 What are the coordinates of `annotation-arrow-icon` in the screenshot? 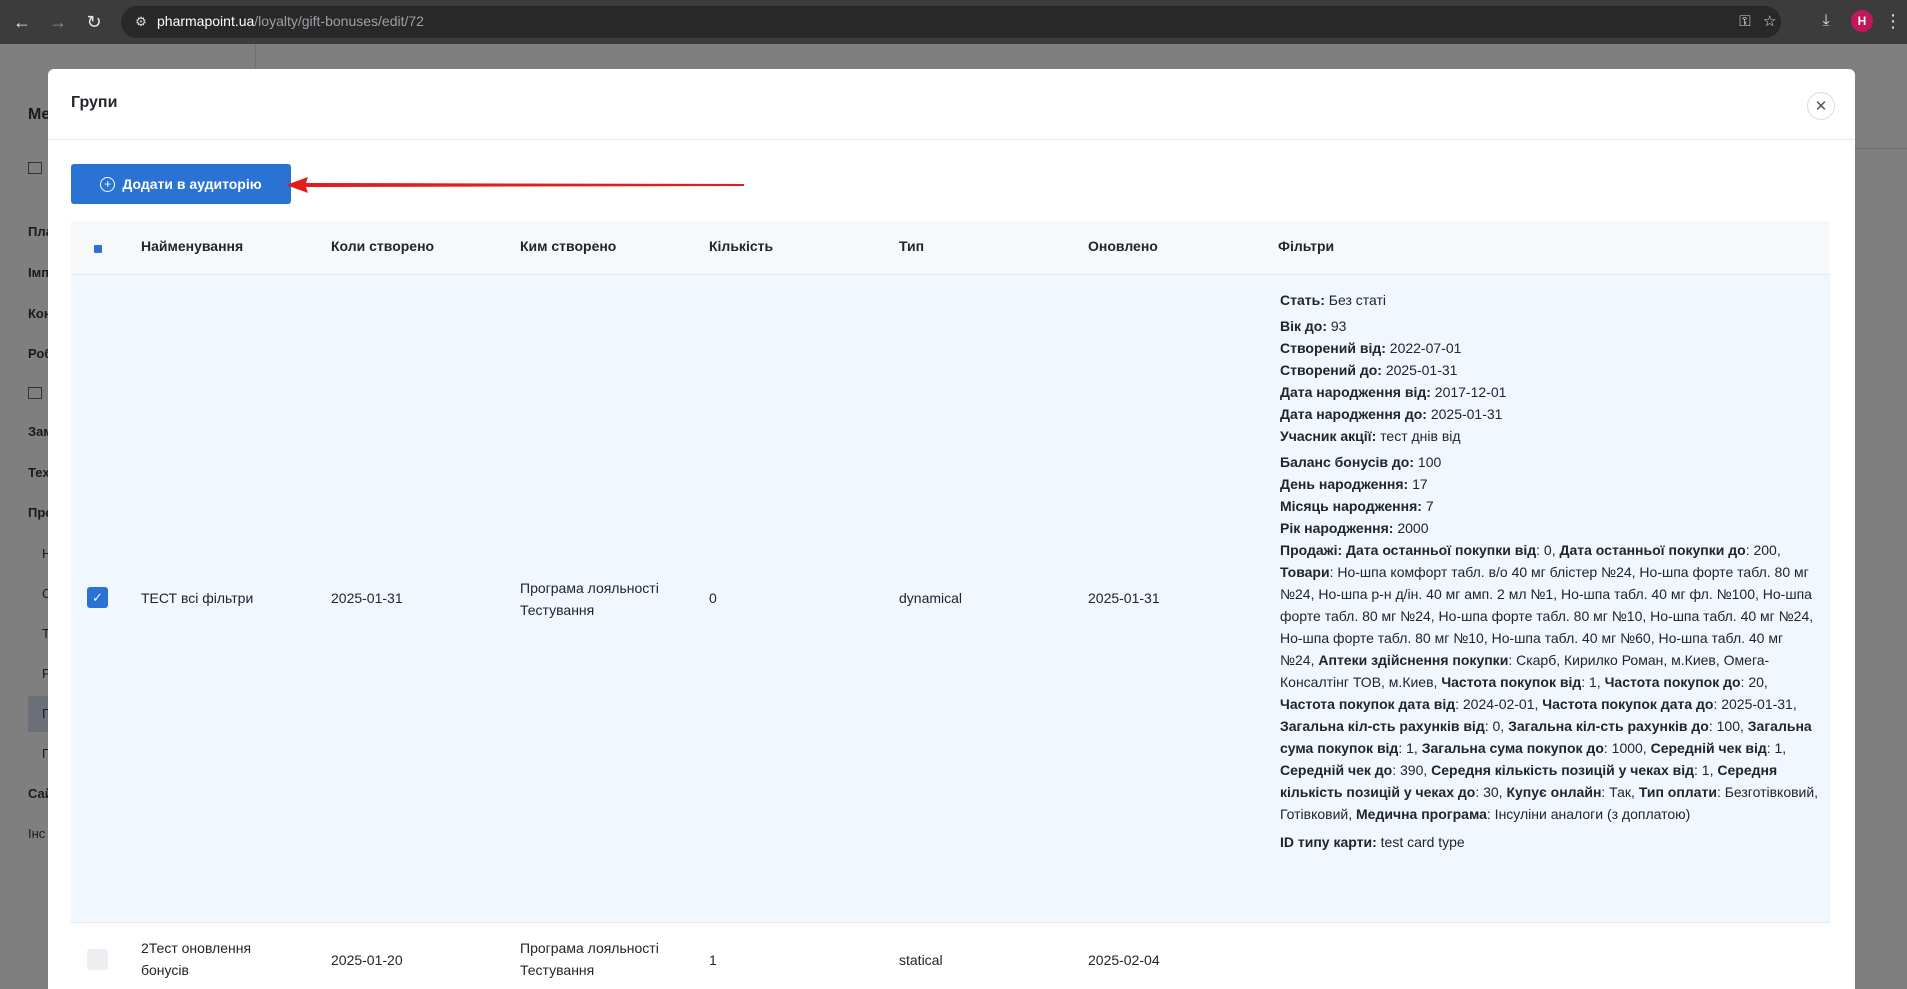 It's located at (515, 185).